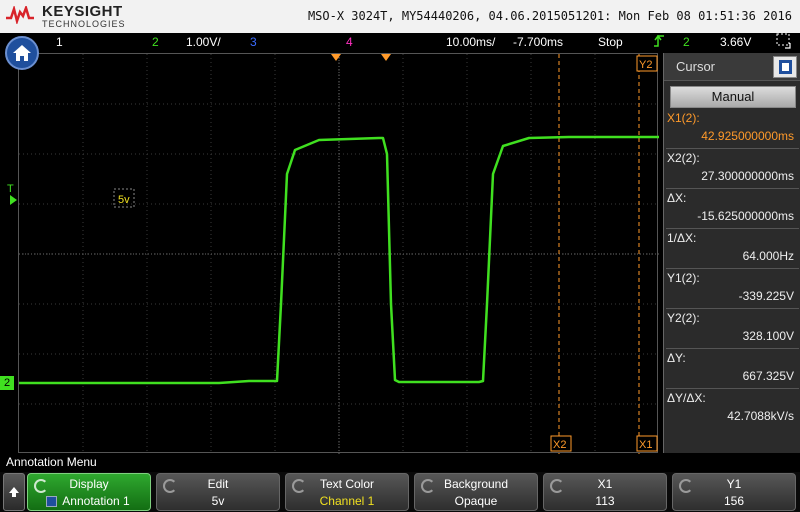 The height and width of the screenshot is (512, 800). What do you see at coordinates (747, 136) in the screenshot?
I see `cursor-row-value: 42.925000000ms` at bounding box center [747, 136].